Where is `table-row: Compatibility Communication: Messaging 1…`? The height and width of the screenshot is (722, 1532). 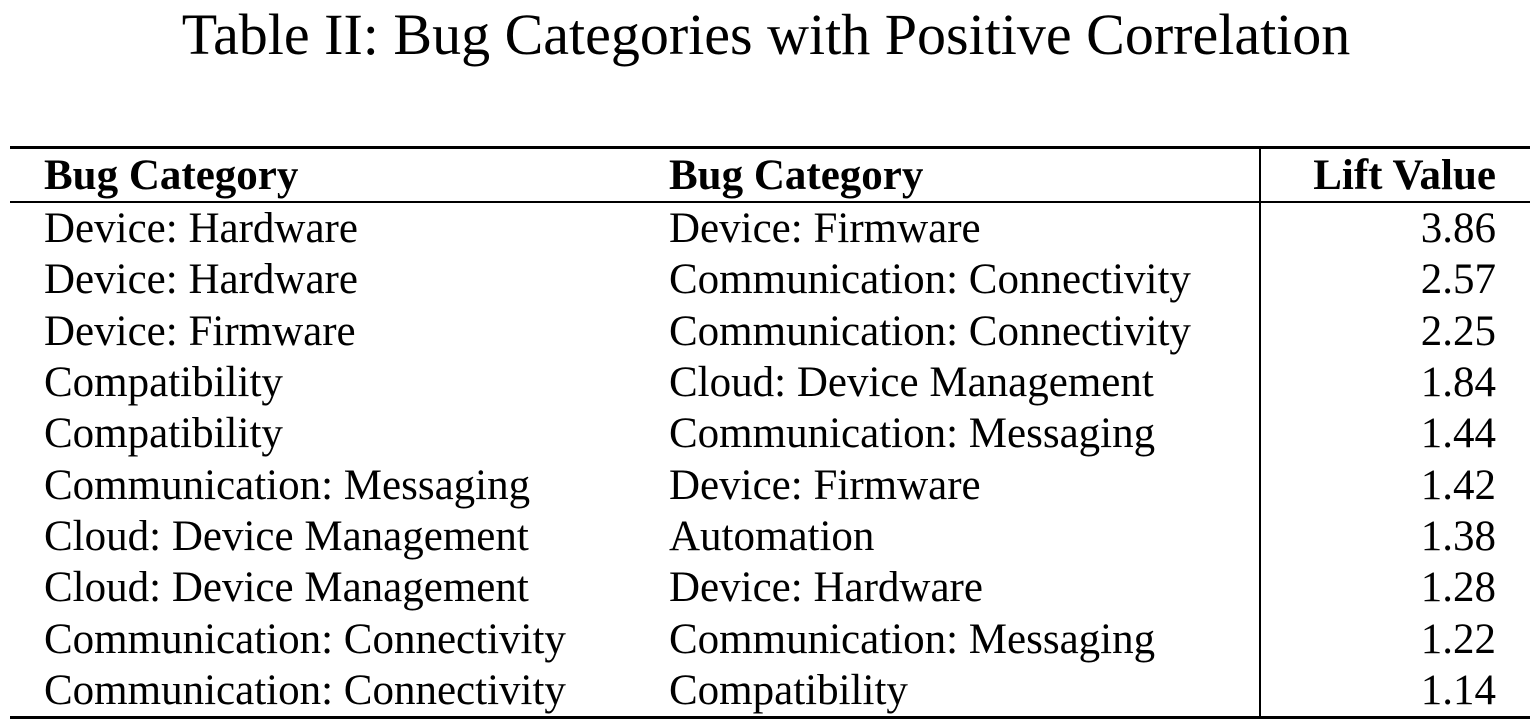 table-row: Compatibility Communication: Messaging 1… is located at coordinates (770, 434).